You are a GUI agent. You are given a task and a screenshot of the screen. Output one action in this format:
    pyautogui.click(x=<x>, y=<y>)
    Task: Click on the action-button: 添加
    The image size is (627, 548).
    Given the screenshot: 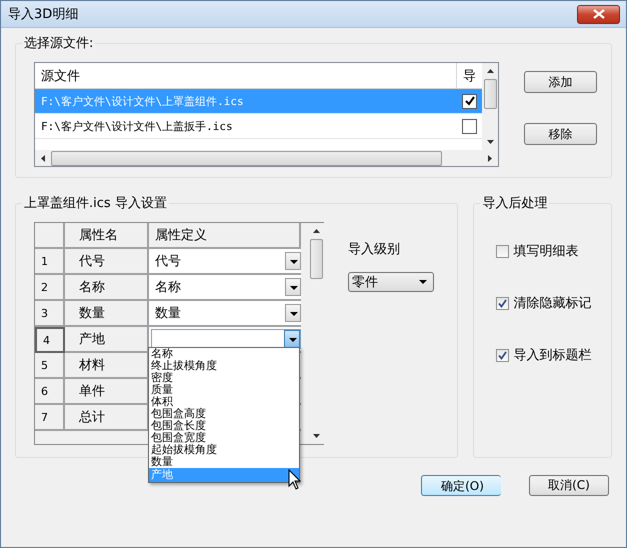 What is the action you would take?
    pyautogui.click(x=560, y=82)
    